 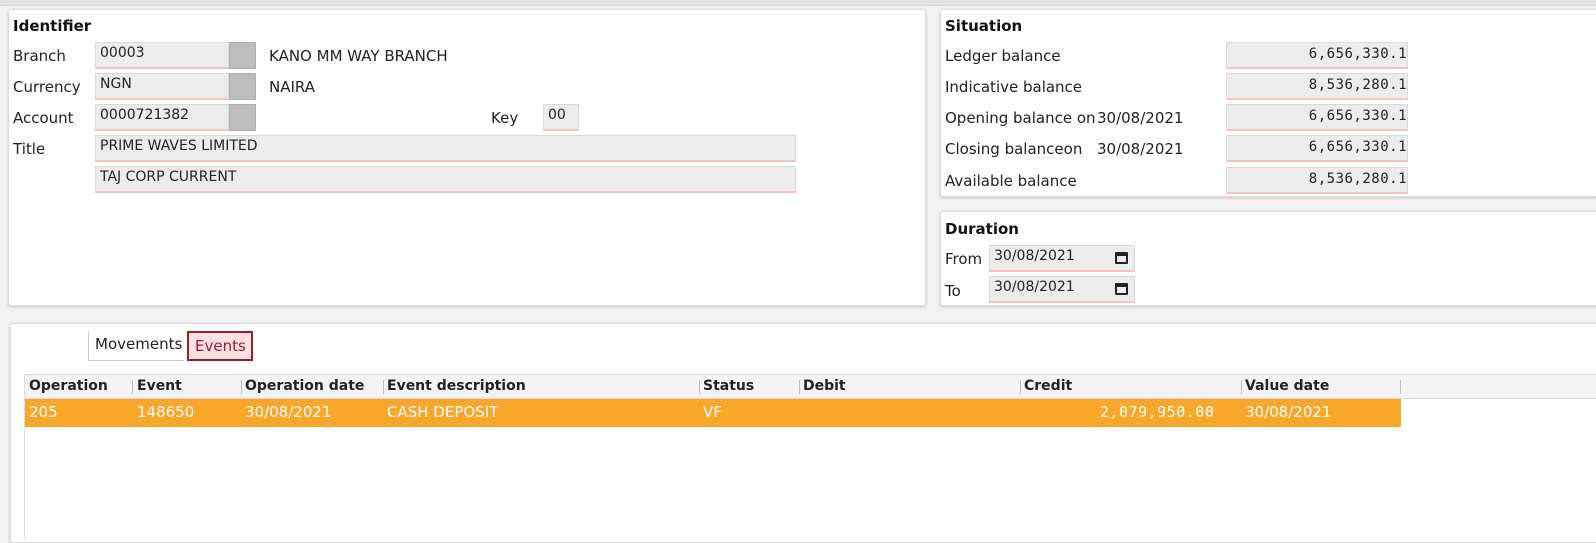 What do you see at coordinates (304, 386) in the screenshot?
I see `column-header-operation-date: Operation date` at bounding box center [304, 386].